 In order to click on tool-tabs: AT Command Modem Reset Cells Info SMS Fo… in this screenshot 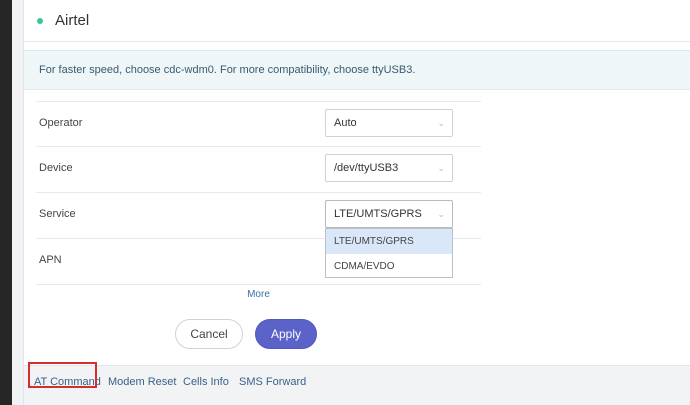, I will do `click(357, 385)`.